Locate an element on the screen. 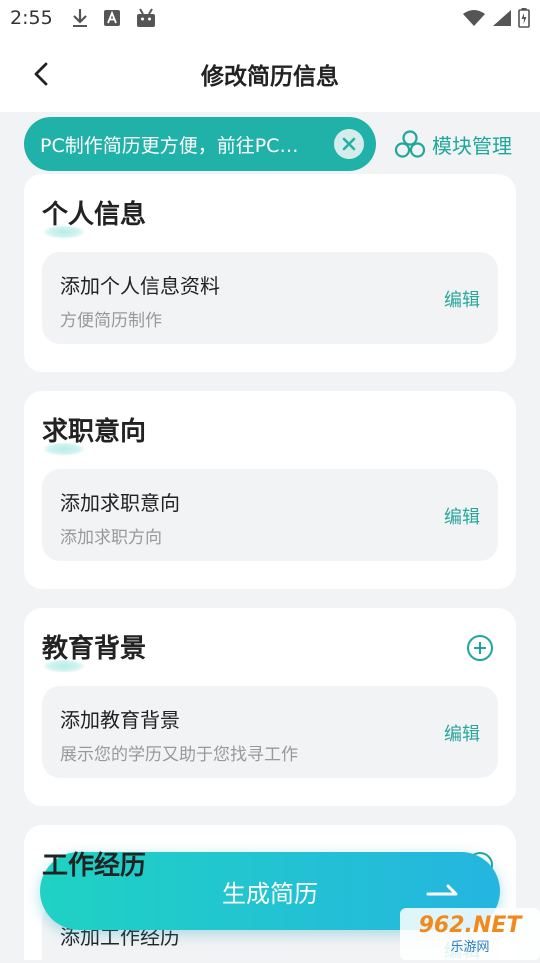  signal-icon is located at coordinates (502, 18).